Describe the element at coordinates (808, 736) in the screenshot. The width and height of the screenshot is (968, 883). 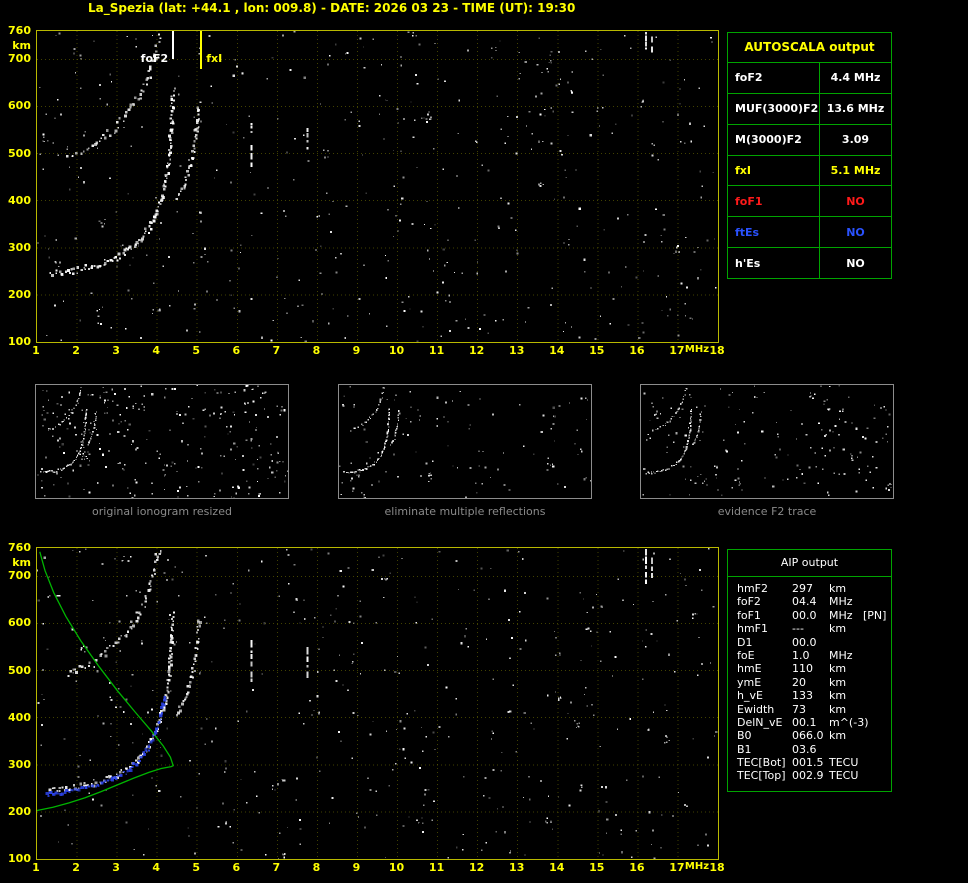
I see `aip-param-value: 066.0` at that location.